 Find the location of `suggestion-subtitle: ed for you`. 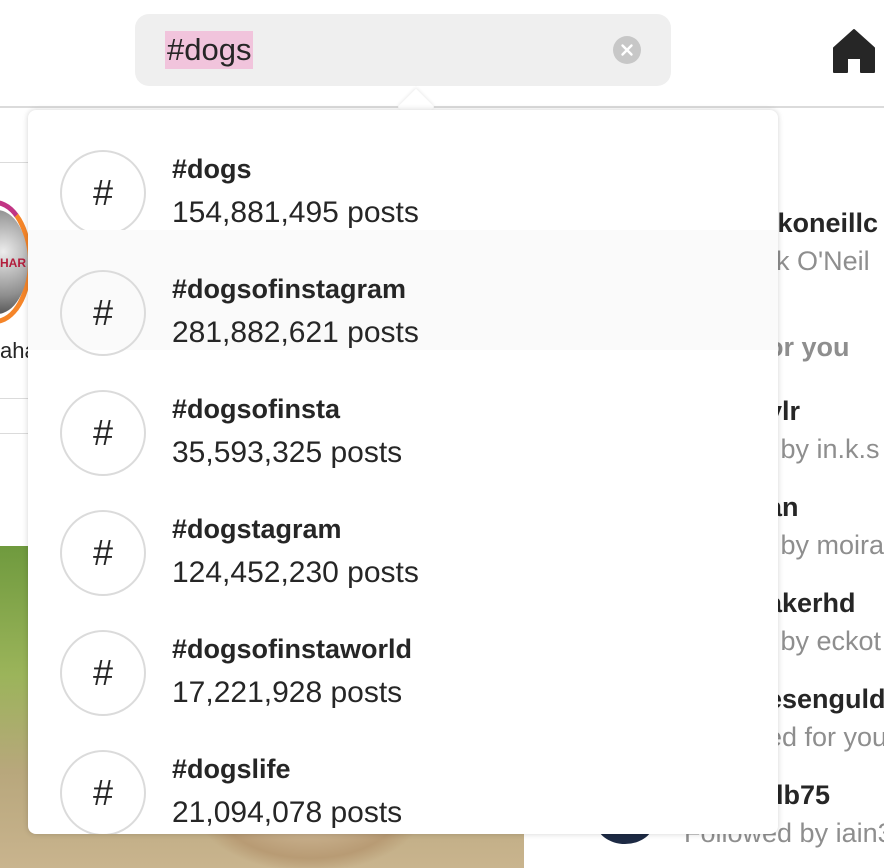

suggestion-subtitle: ed for you is located at coordinates (825, 737).